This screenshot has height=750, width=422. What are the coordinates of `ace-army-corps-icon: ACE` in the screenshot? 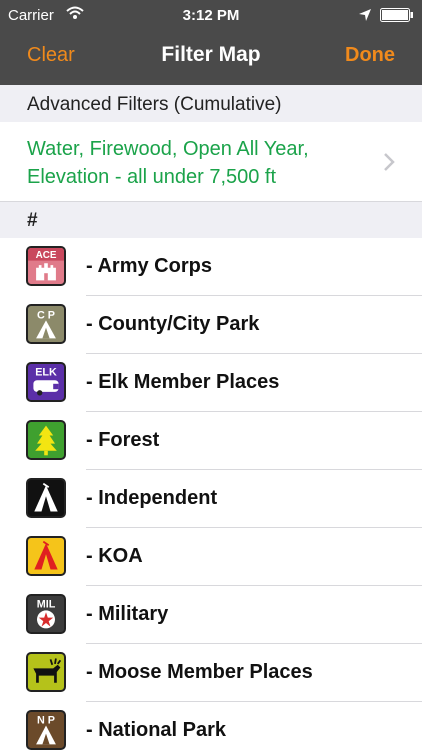 It's located at (46, 266).